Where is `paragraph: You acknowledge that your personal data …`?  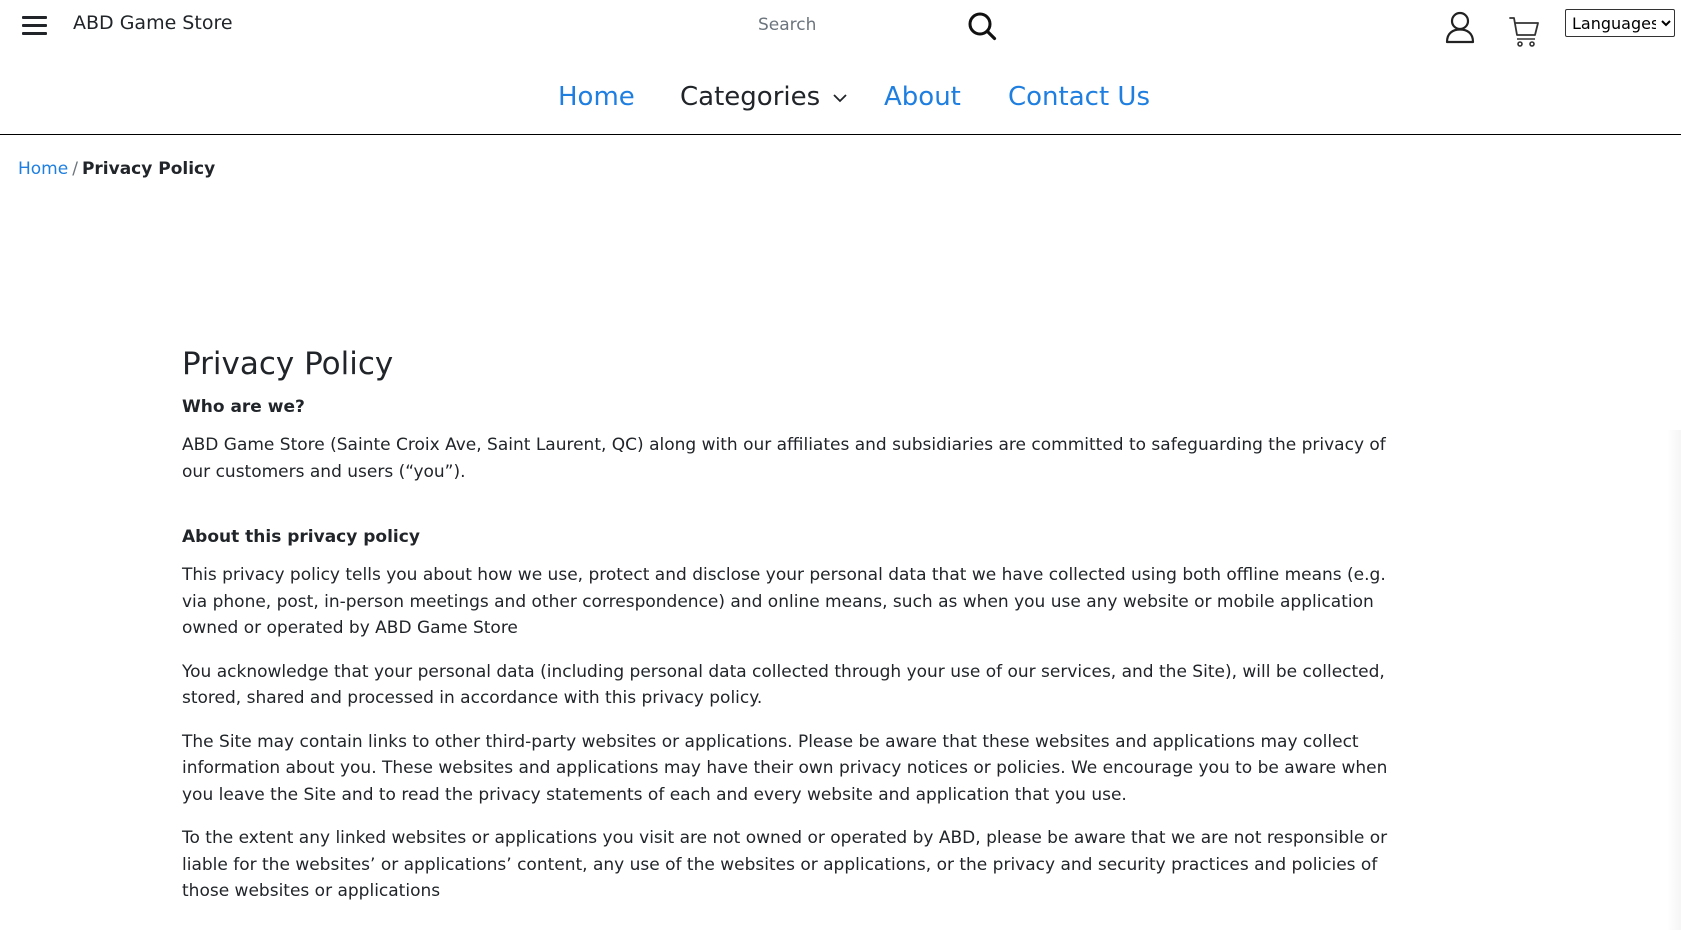 paragraph: You acknowledge that your personal data … is located at coordinates (783, 685).